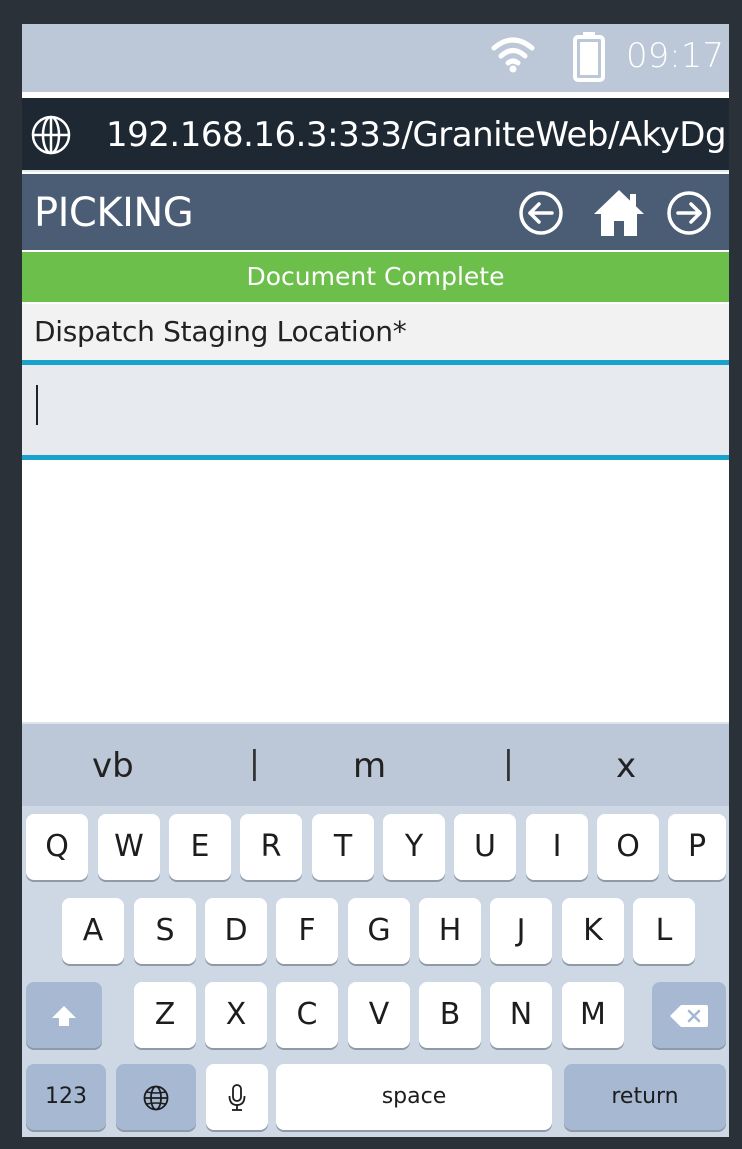 The width and height of the screenshot is (742, 1149). I want to click on wifi-icon, so click(513, 55).